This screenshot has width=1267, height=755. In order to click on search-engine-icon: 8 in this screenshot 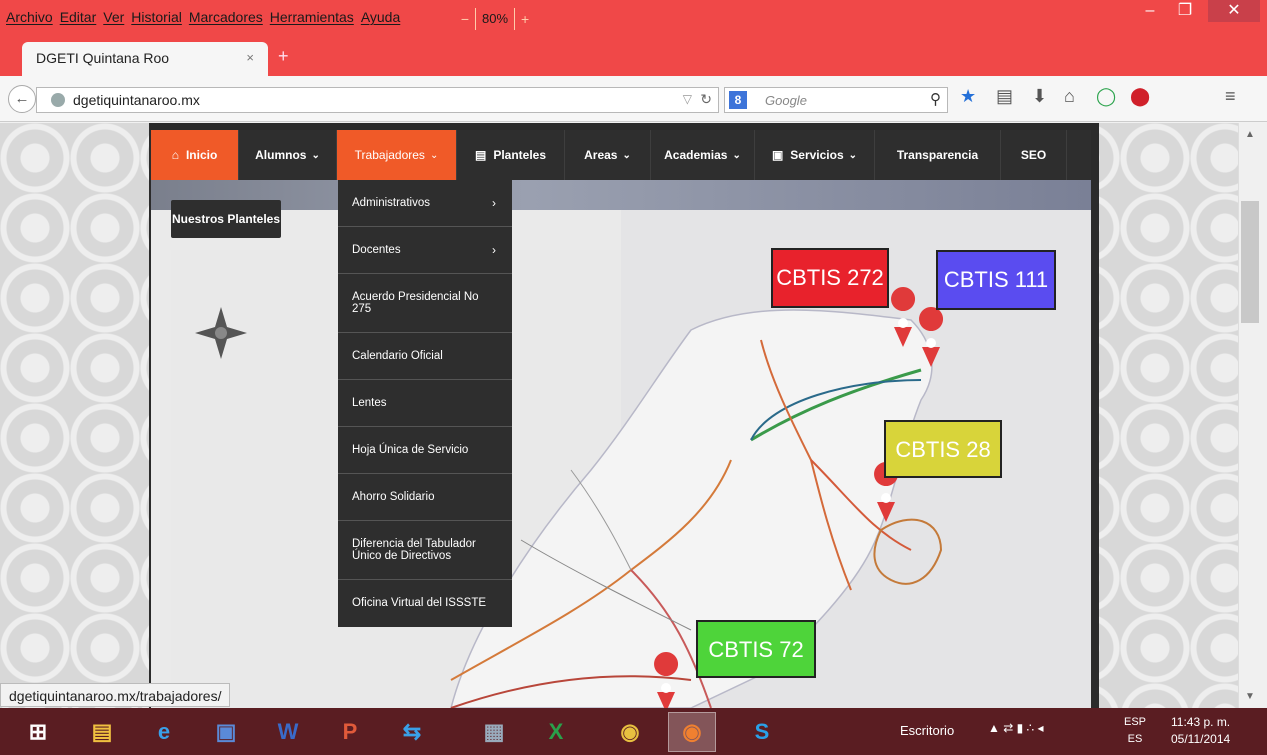, I will do `click(738, 100)`.